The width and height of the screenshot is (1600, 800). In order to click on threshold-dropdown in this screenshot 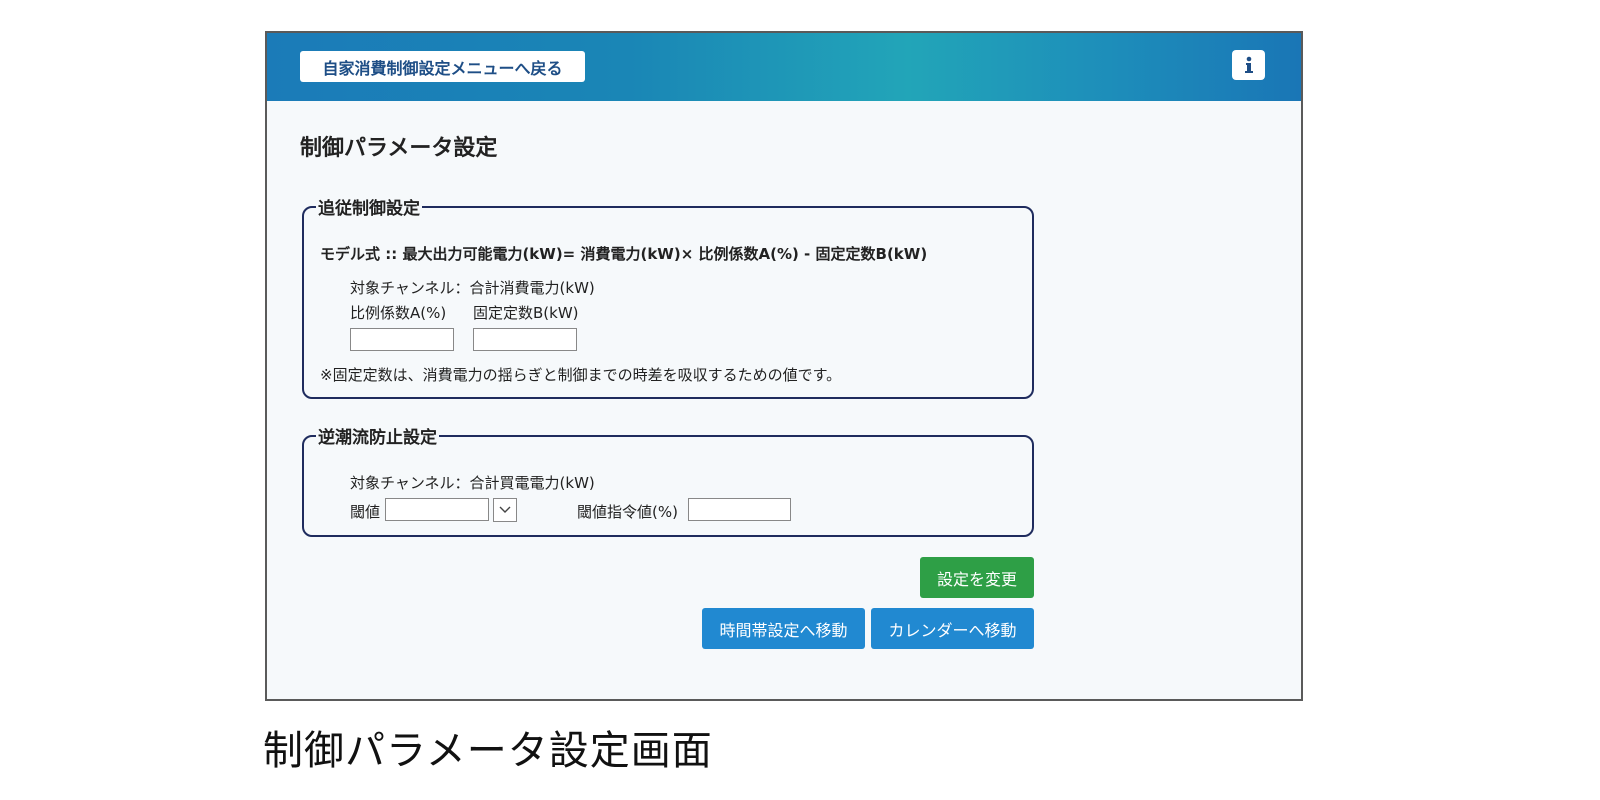, I will do `click(505, 510)`.